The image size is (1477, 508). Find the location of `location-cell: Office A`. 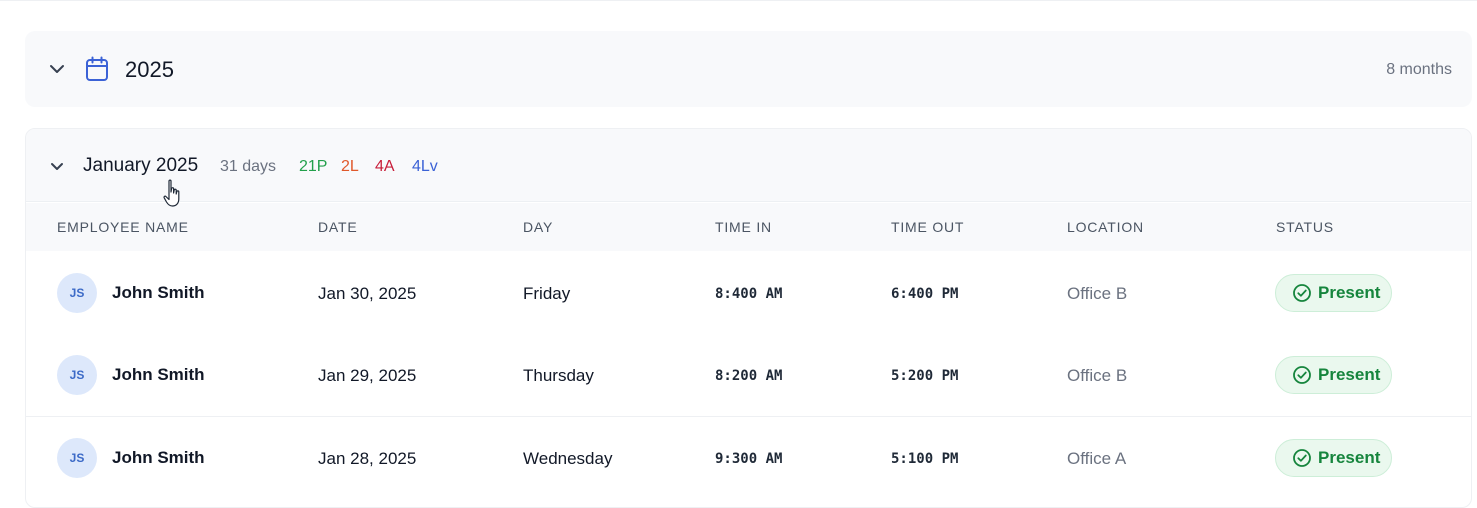

location-cell: Office A is located at coordinates (1097, 458).